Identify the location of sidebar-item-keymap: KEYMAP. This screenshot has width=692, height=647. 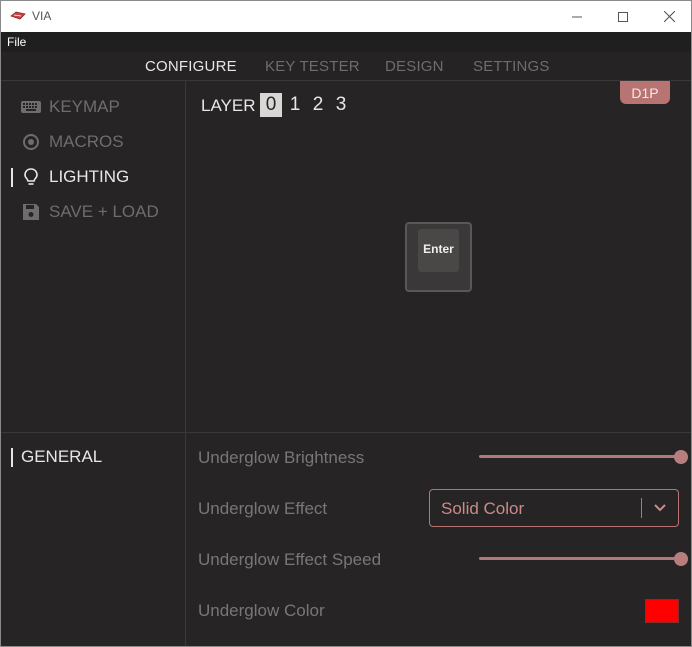
(93, 107).